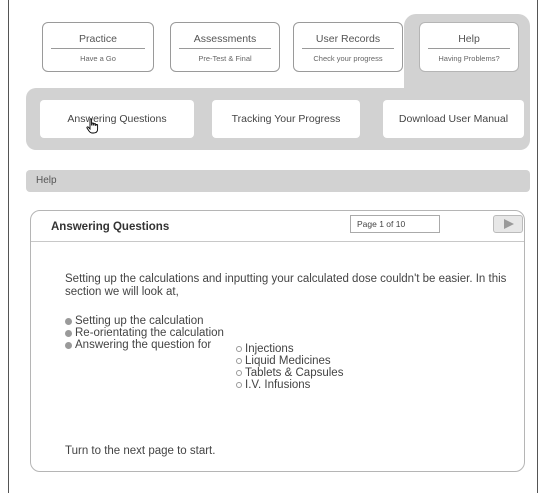 Image resolution: width=545 pixels, height=493 pixels. I want to click on nav-assessments-button: Assessments Pre-Test & Final, so click(225, 47).